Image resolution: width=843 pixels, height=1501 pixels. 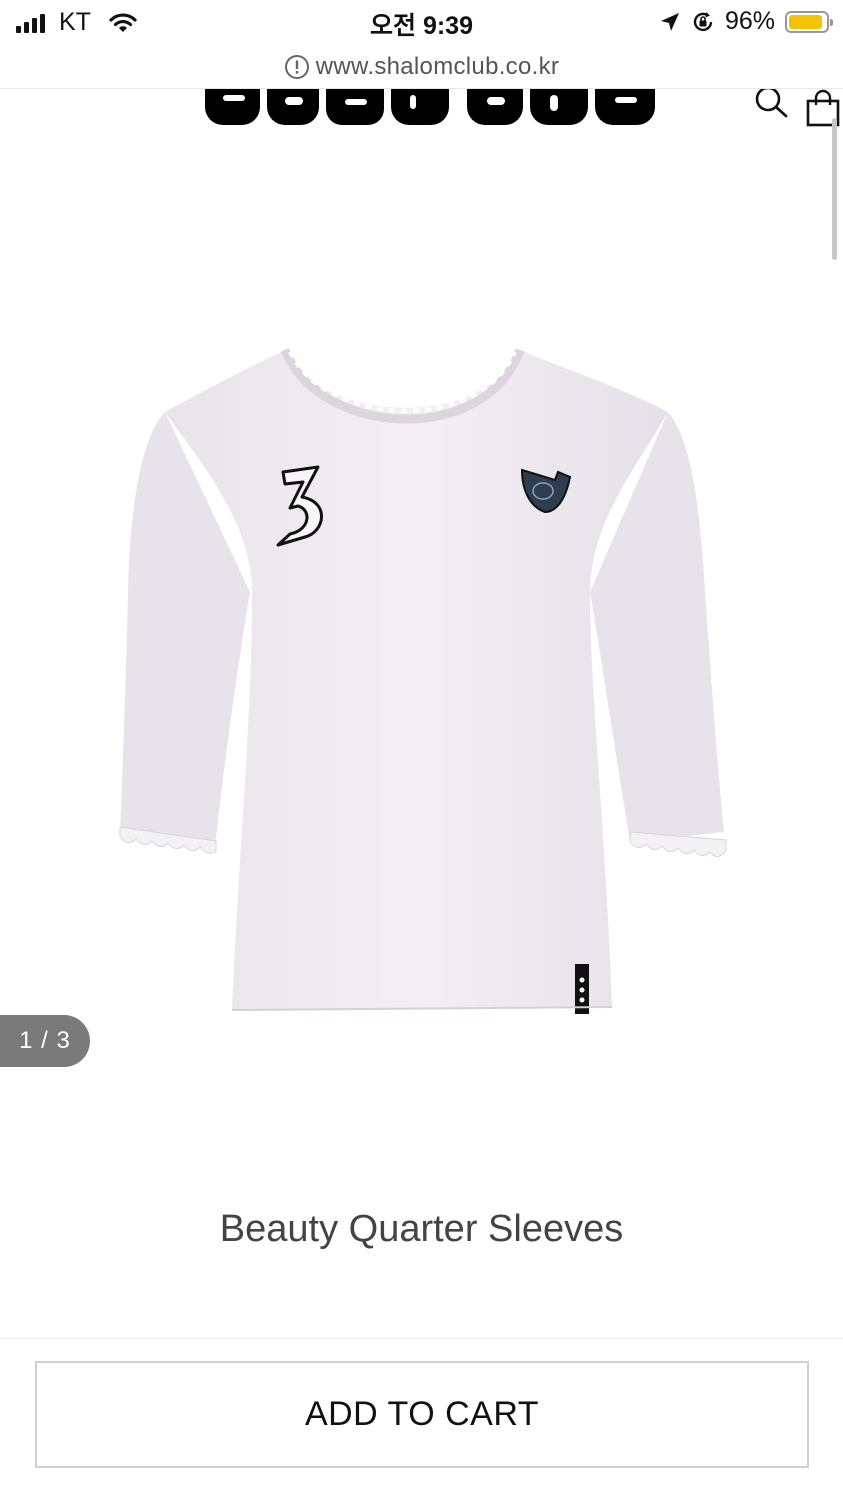 I want to click on rotation-lock-icon, so click(x=703, y=21).